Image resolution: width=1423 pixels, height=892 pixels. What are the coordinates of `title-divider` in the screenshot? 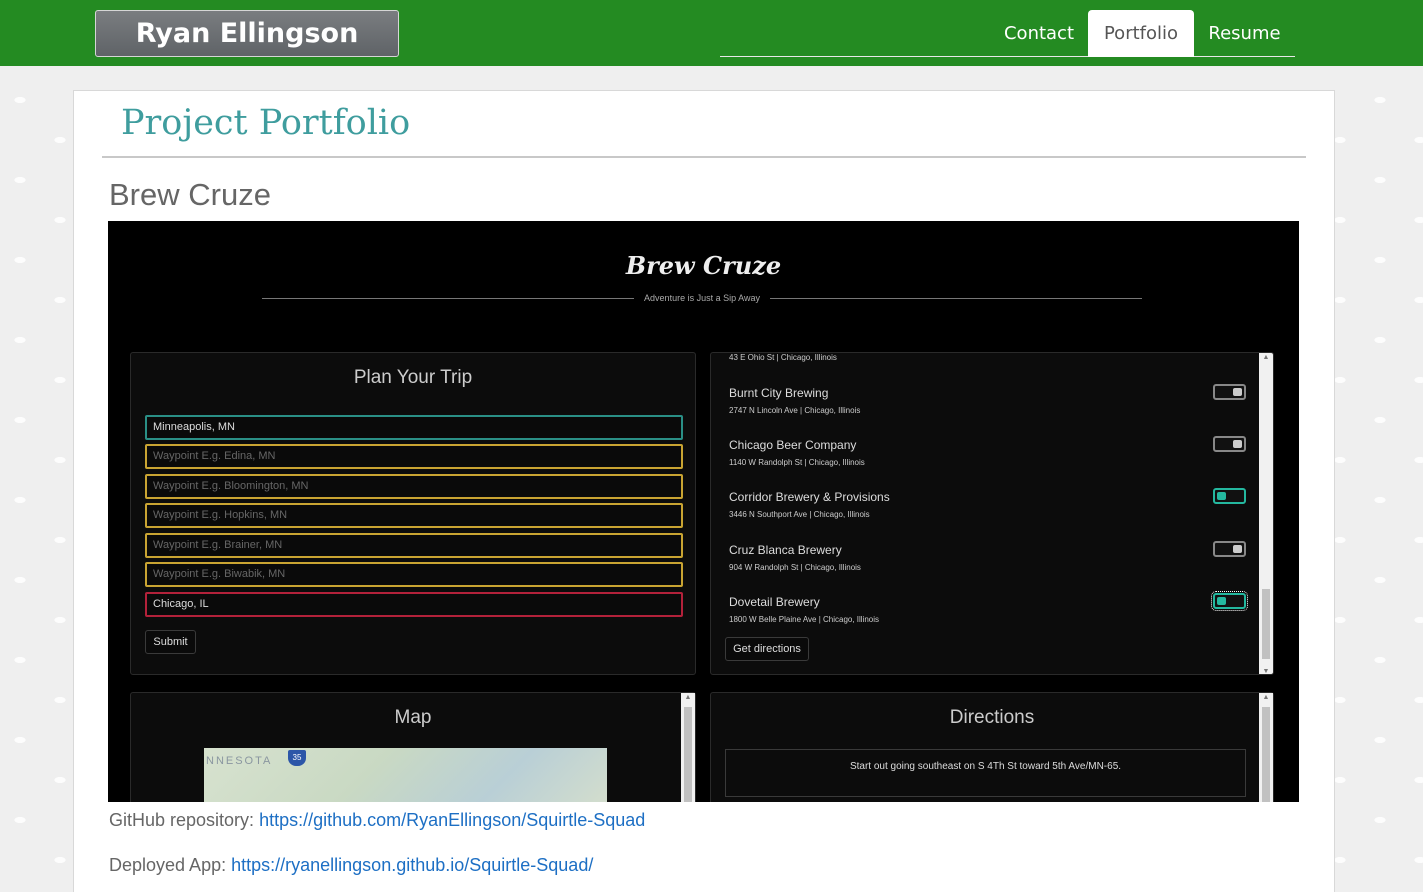 It's located at (704, 157).